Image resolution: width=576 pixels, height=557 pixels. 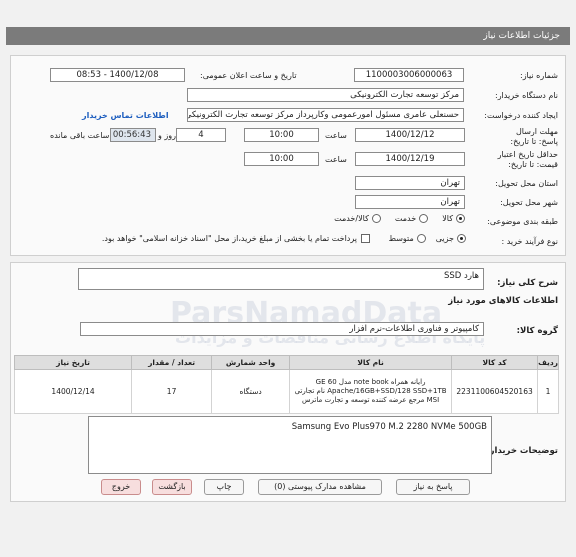 What do you see at coordinates (125, 115) in the screenshot?
I see `buyer-contact-link: اطلاعات تماس خریدار` at bounding box center [125, 115].